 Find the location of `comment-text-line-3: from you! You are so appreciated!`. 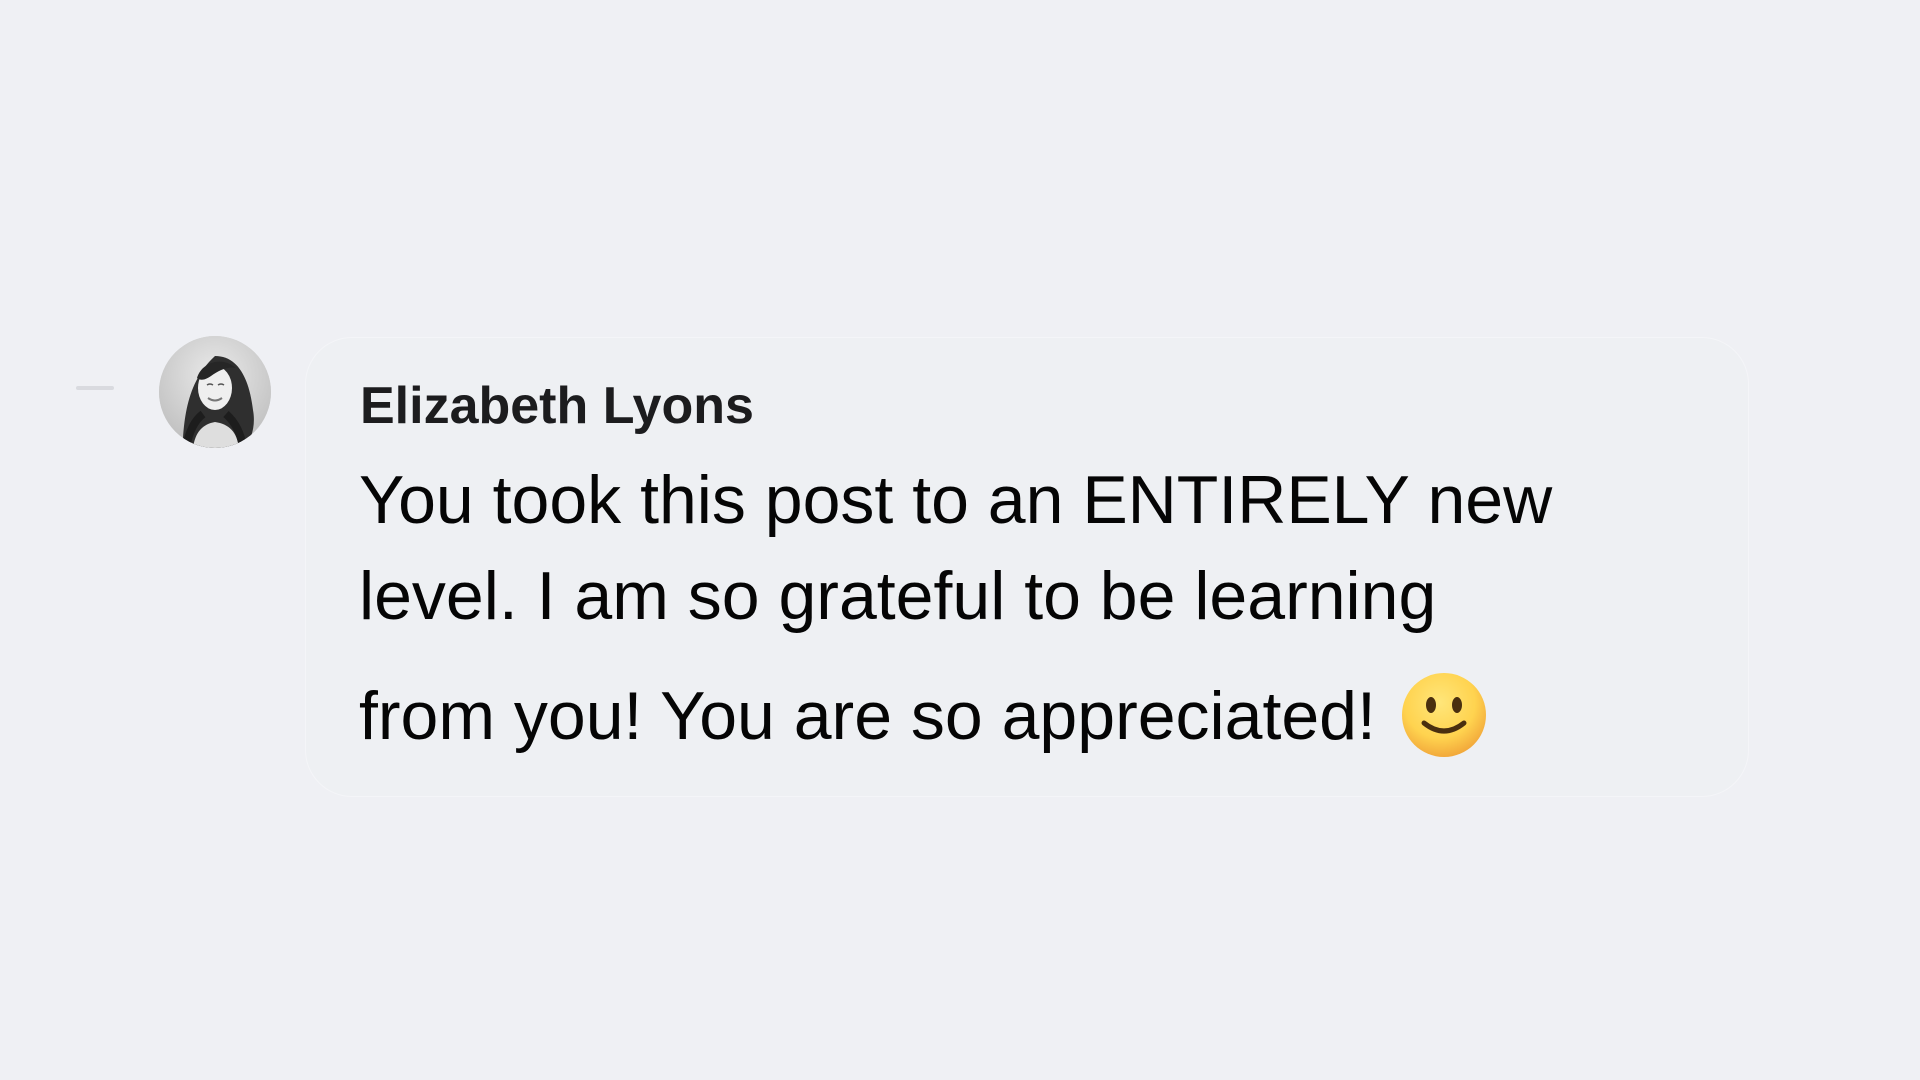

comment-text-line-3: from you! You are so appreciated! is located at coordinates (923, 719).